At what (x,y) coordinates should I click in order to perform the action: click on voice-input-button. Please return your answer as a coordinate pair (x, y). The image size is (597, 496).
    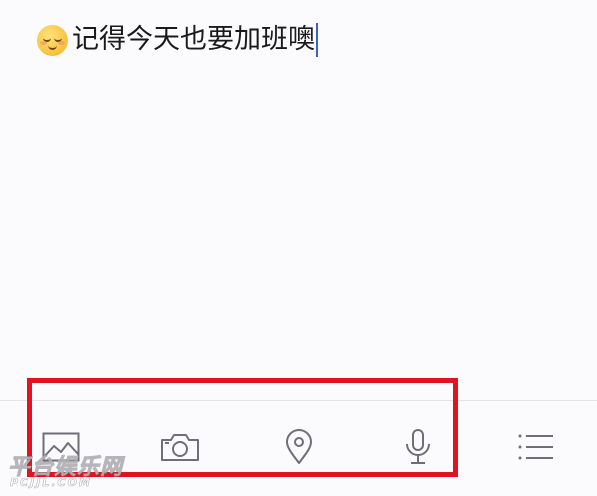
    Looking at the image, I should click on (418, 447).